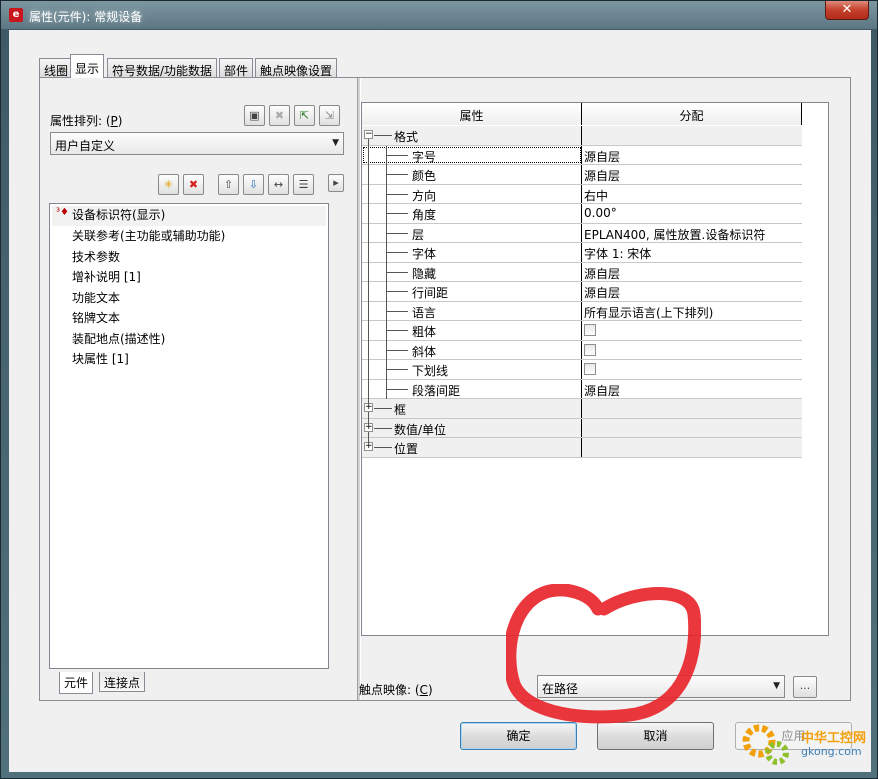 Image resolution: width=878 pixels, height=779 pixels. What do you see at coordinates (472, 233) in the screenshot?
I see `grid-cell-property: 层` at bounding box center [472, 233].